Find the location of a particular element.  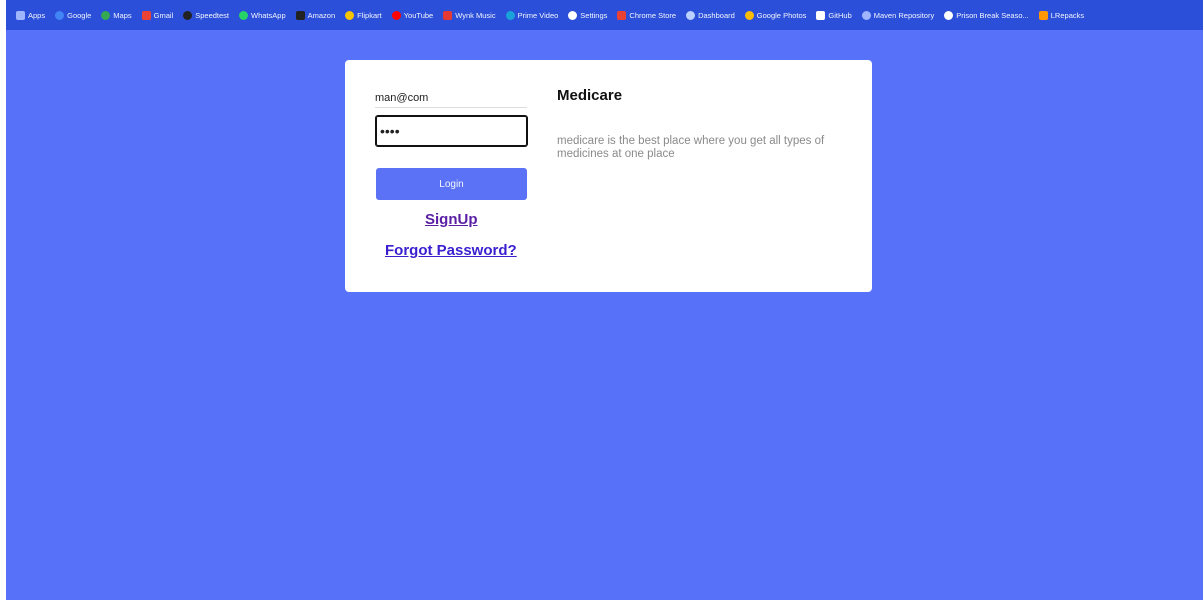

brand-title: Medicare is located at coordinates (590, 95).